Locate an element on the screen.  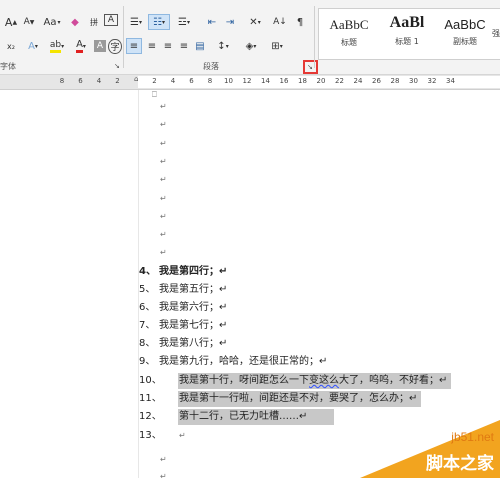
grow-caret-icon: ▲ is located at coordinates (15, 22).